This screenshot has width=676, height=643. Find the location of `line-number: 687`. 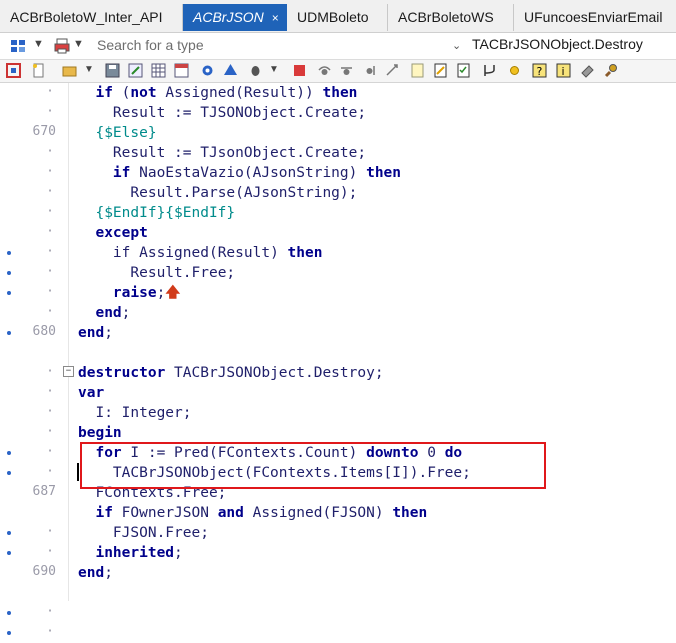

line-number: 687 is located at coordinates (44, 491).